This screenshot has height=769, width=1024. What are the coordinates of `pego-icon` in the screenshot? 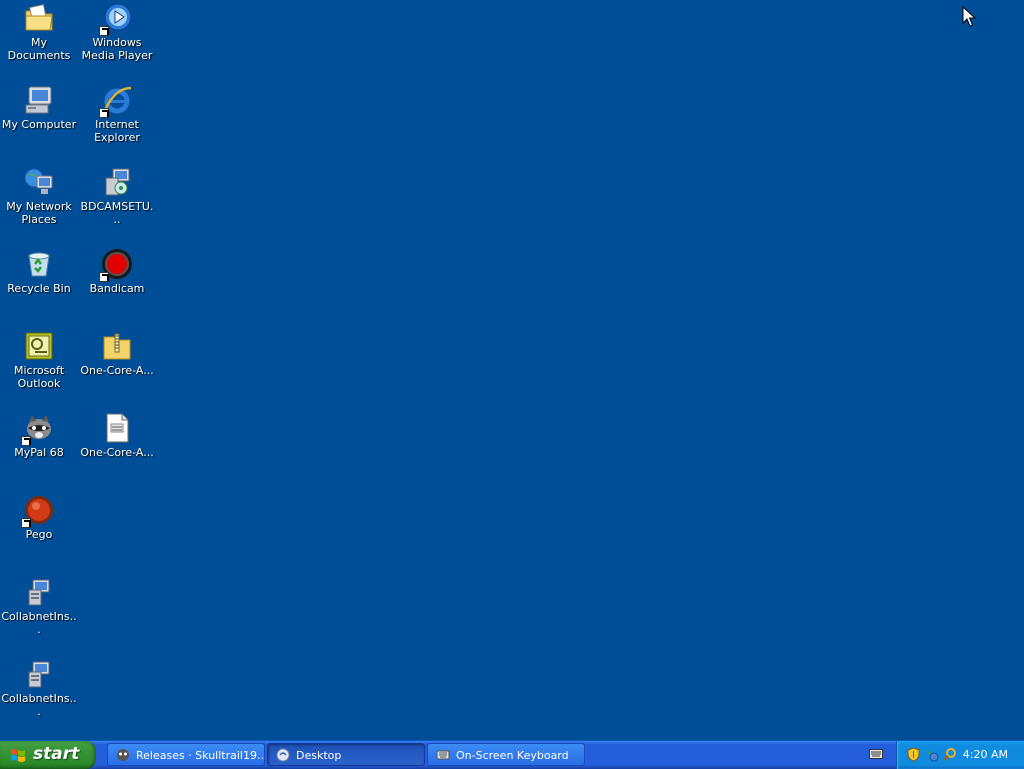 It's located at (38, 511).